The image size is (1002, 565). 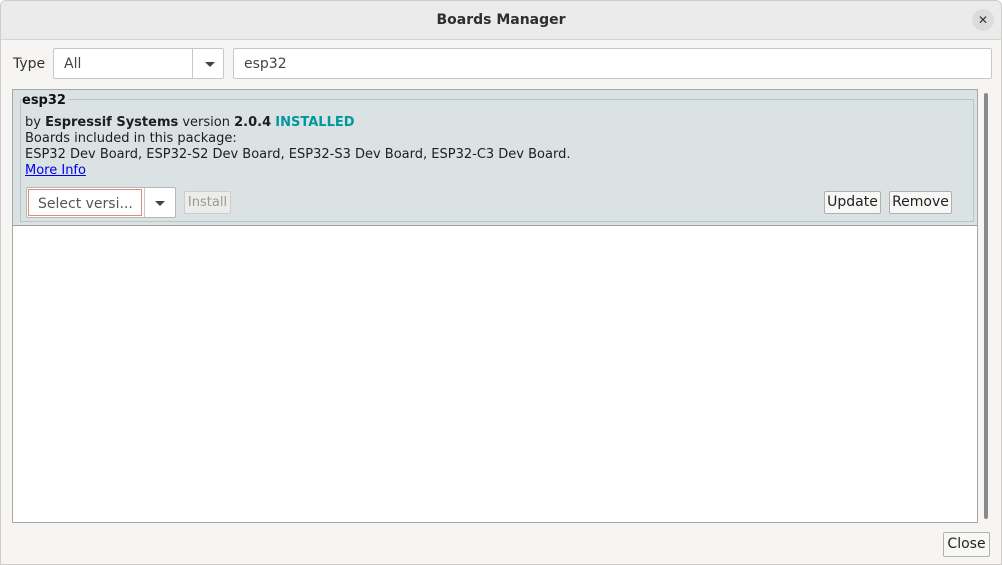 What do you see at coordinates (35, 122) in the screenshot?
I see `by-prefix: by` at bounding box center [35, 122].